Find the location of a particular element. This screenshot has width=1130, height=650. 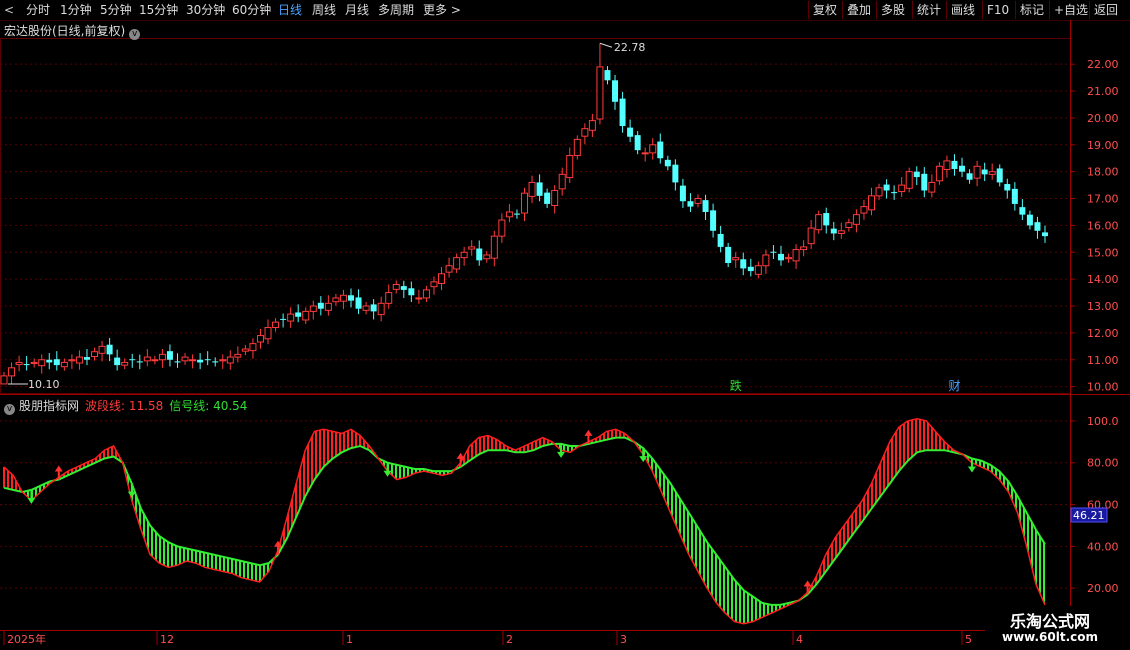

price-tick-label: 16.00 is located at coordinates (1103, 225).